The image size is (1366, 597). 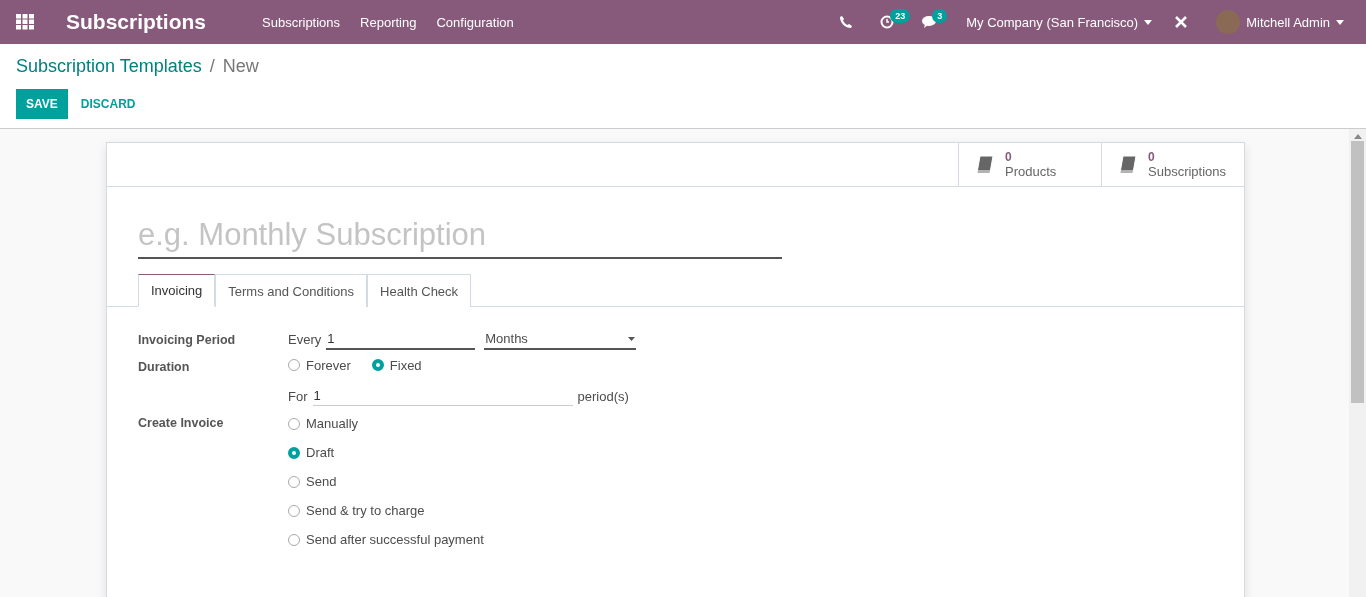 What do you see at coordinates (1357, 363) in the screenshot?
I see `scrollbar` at bounding box center [1357, 363].